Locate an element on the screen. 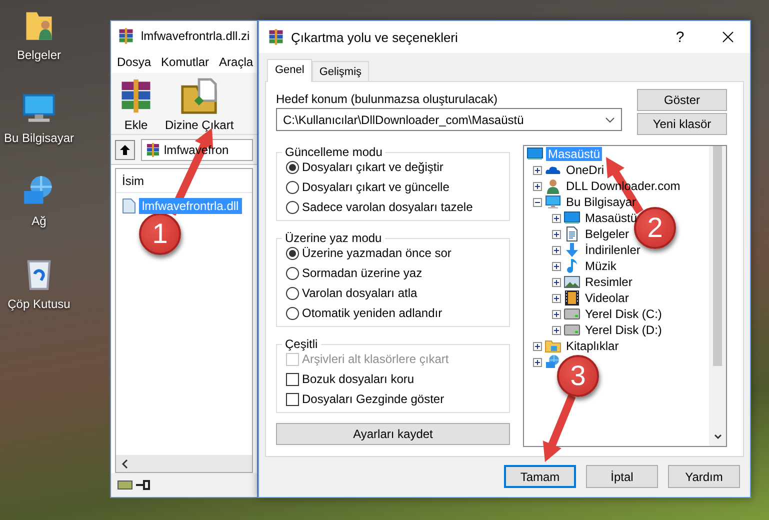 The height and width of the screenshot is (520, 769). close-icon is located at coordinates (728, 37).